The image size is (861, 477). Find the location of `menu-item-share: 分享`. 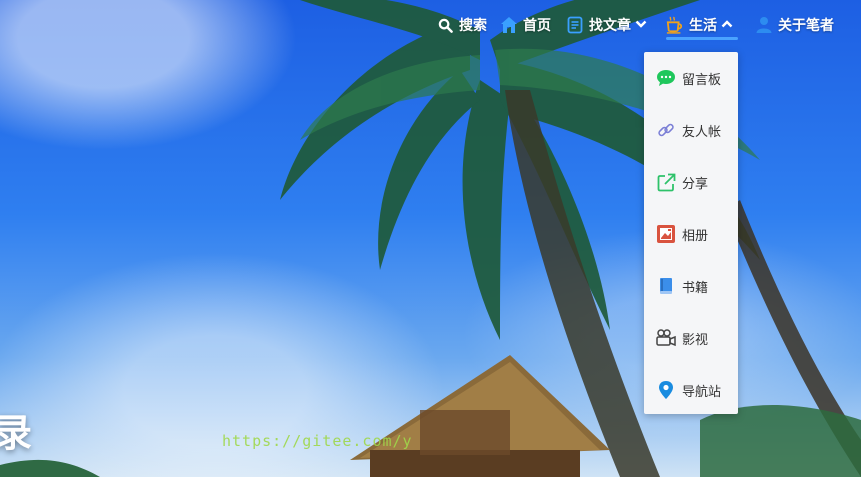

menu-item-share: 分享 is located at coordinates (696, 182).